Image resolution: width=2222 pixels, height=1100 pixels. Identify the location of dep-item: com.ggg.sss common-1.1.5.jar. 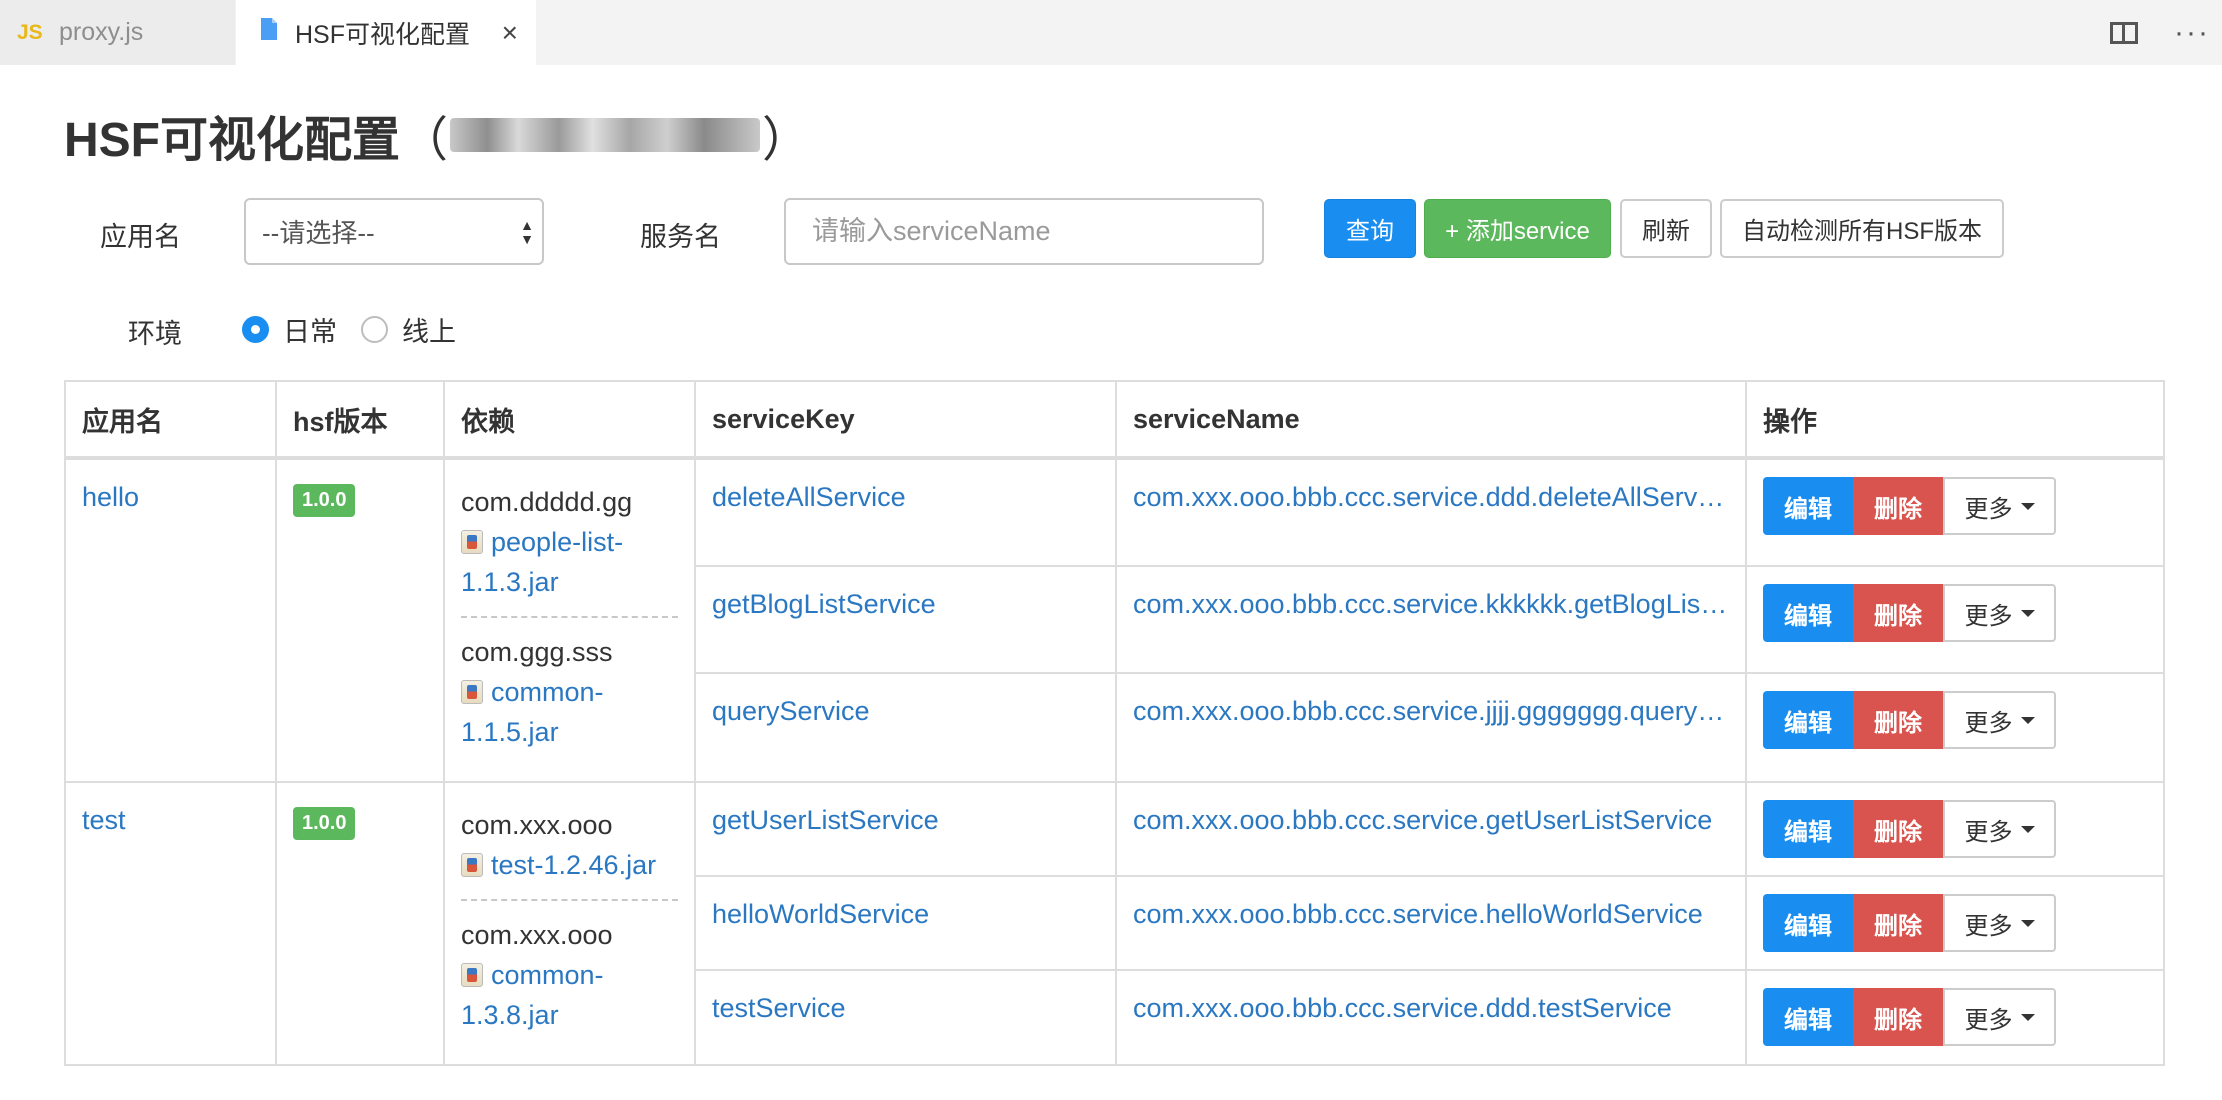
(569, 691).